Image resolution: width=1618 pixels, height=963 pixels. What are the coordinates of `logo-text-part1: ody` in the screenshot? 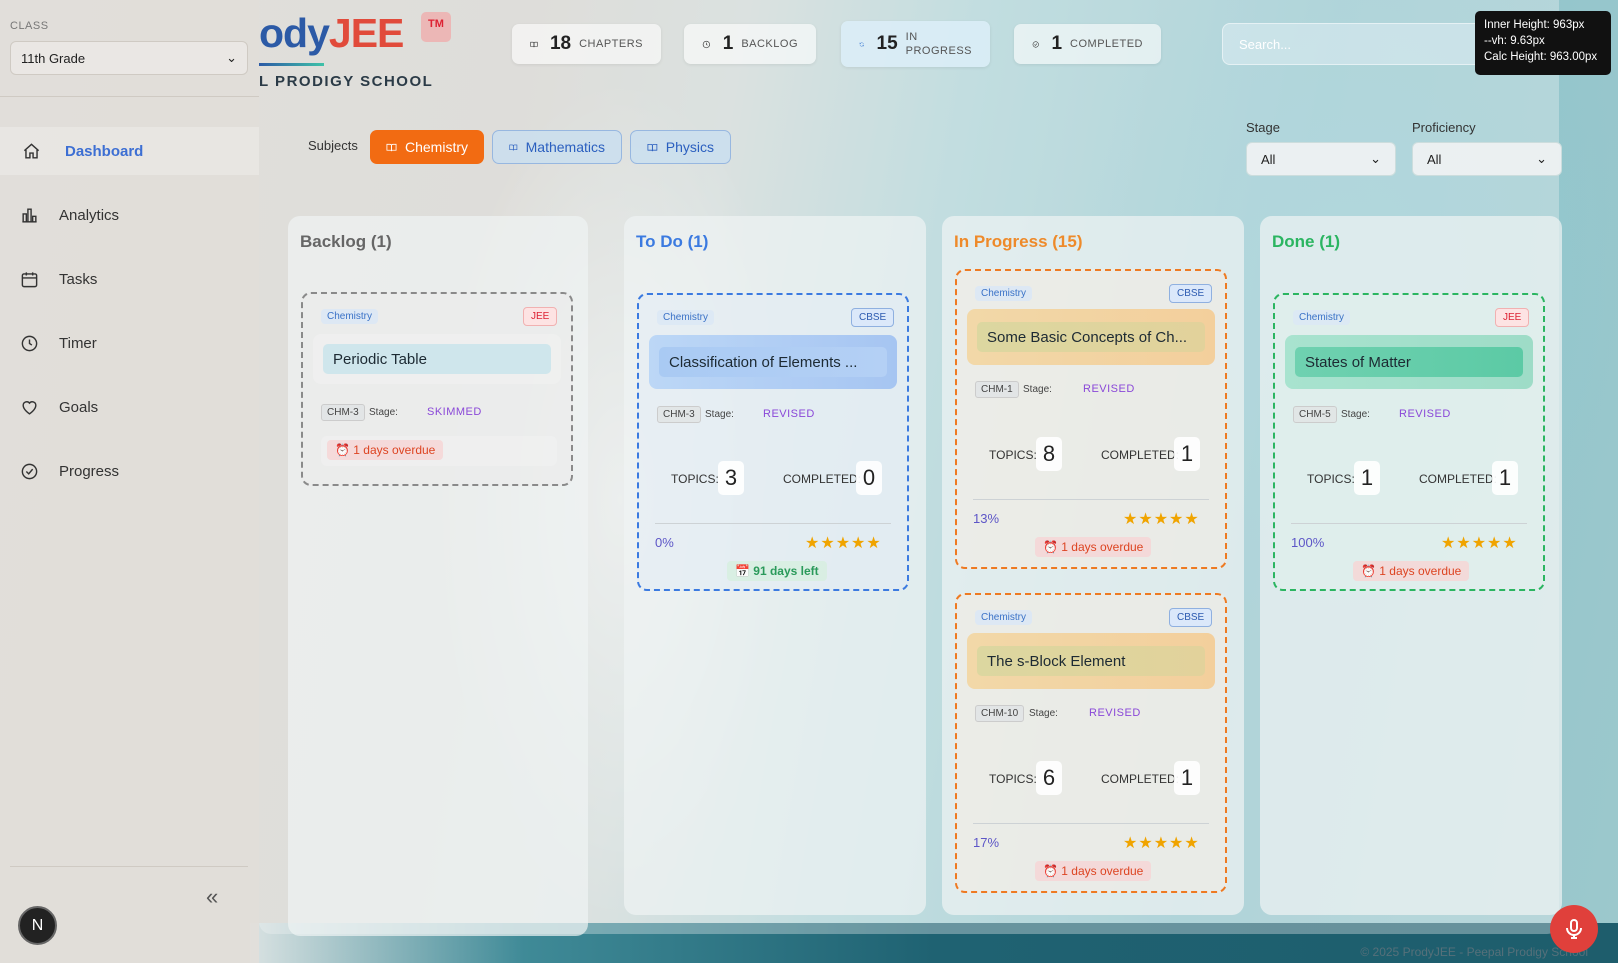 It's located at (294, 33).